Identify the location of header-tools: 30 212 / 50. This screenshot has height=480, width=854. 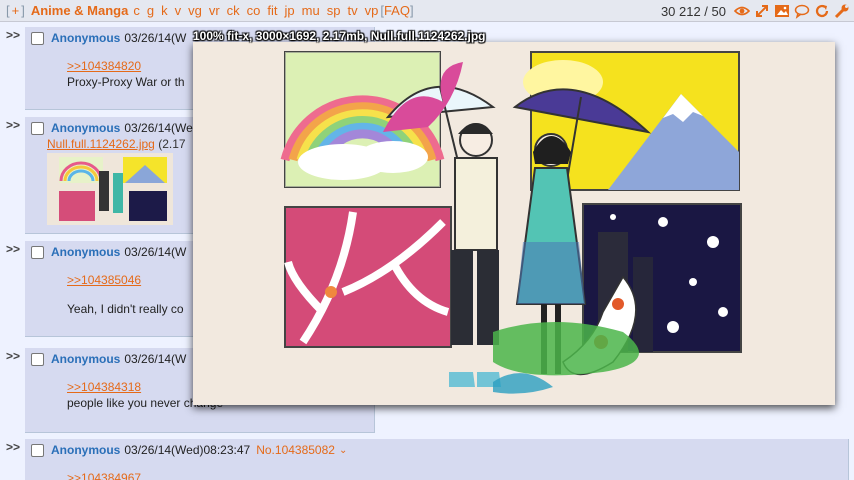
(755, 11).